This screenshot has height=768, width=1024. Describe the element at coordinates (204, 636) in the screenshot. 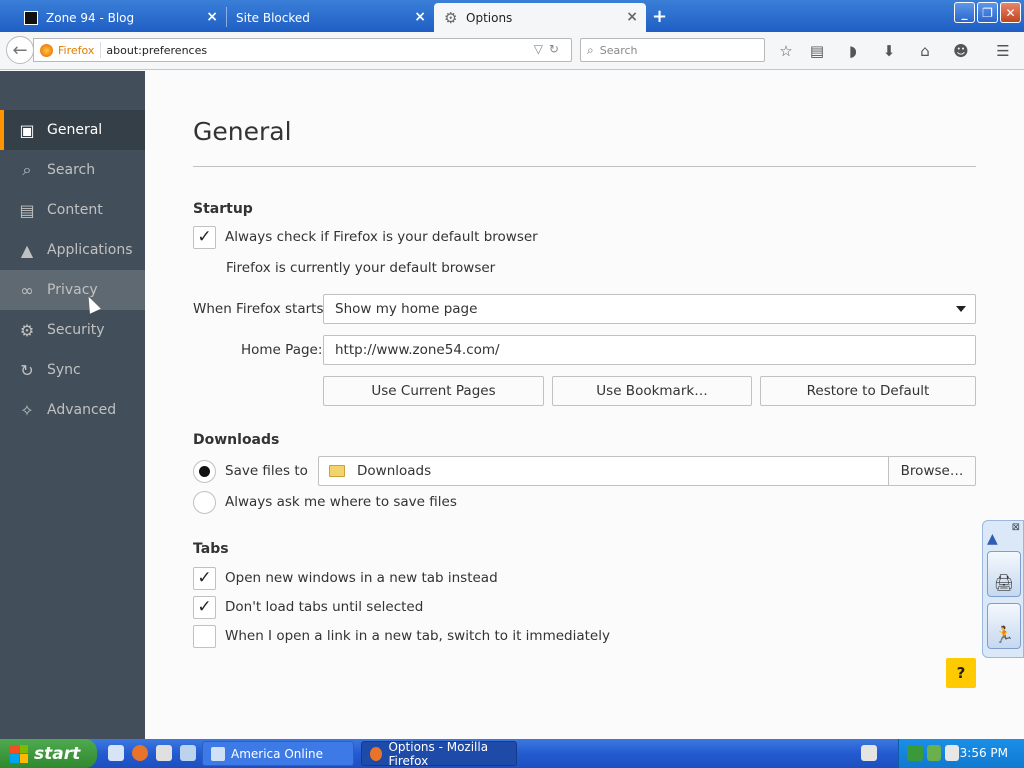

I see `switch-to-tab-checkbox` at that location.